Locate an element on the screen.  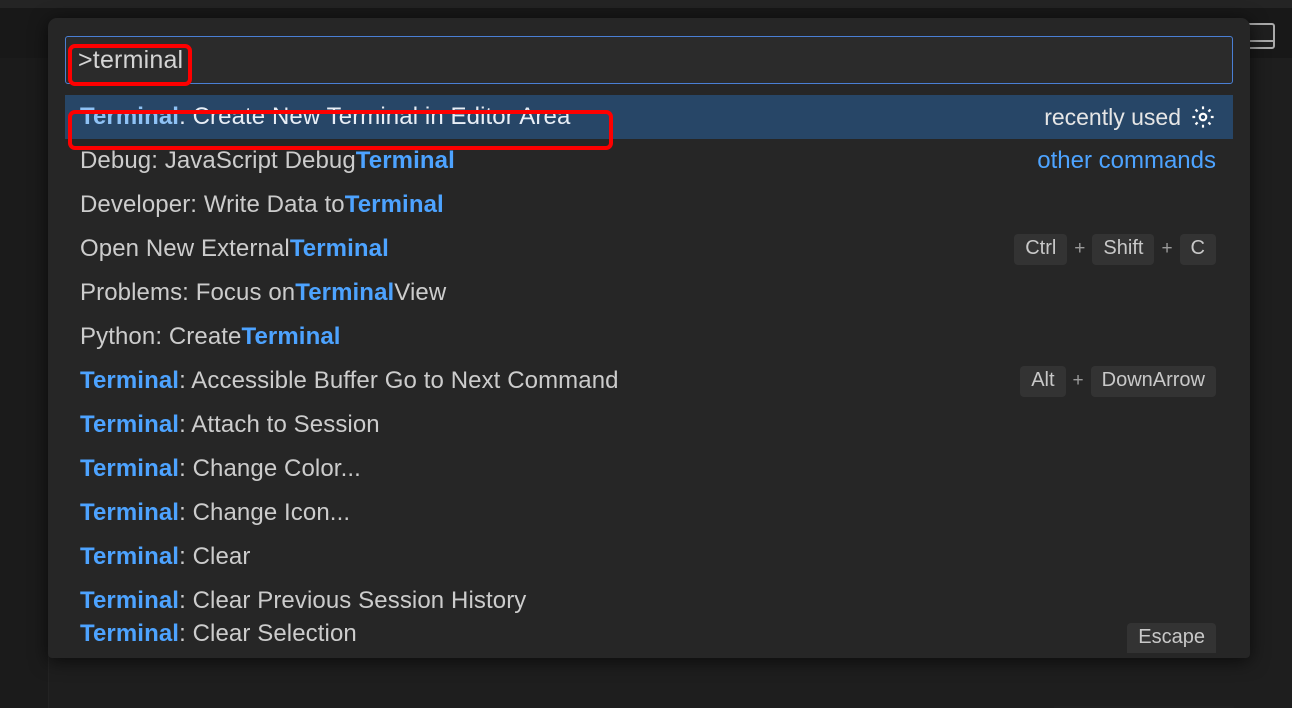
keybinding-key: C is located at coordinates (1197, 249).